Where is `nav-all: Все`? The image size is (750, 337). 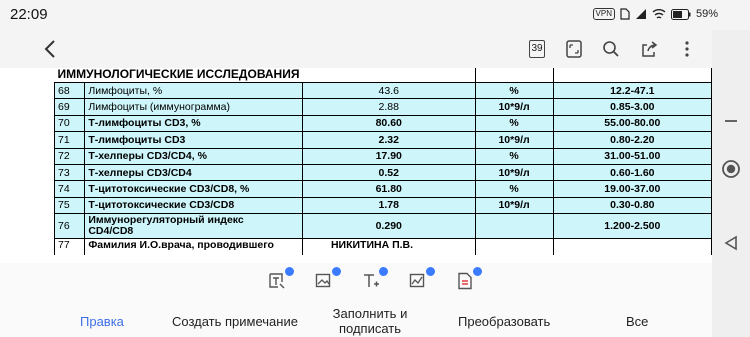
nav-all: Все is located at coordinates (637, 321).